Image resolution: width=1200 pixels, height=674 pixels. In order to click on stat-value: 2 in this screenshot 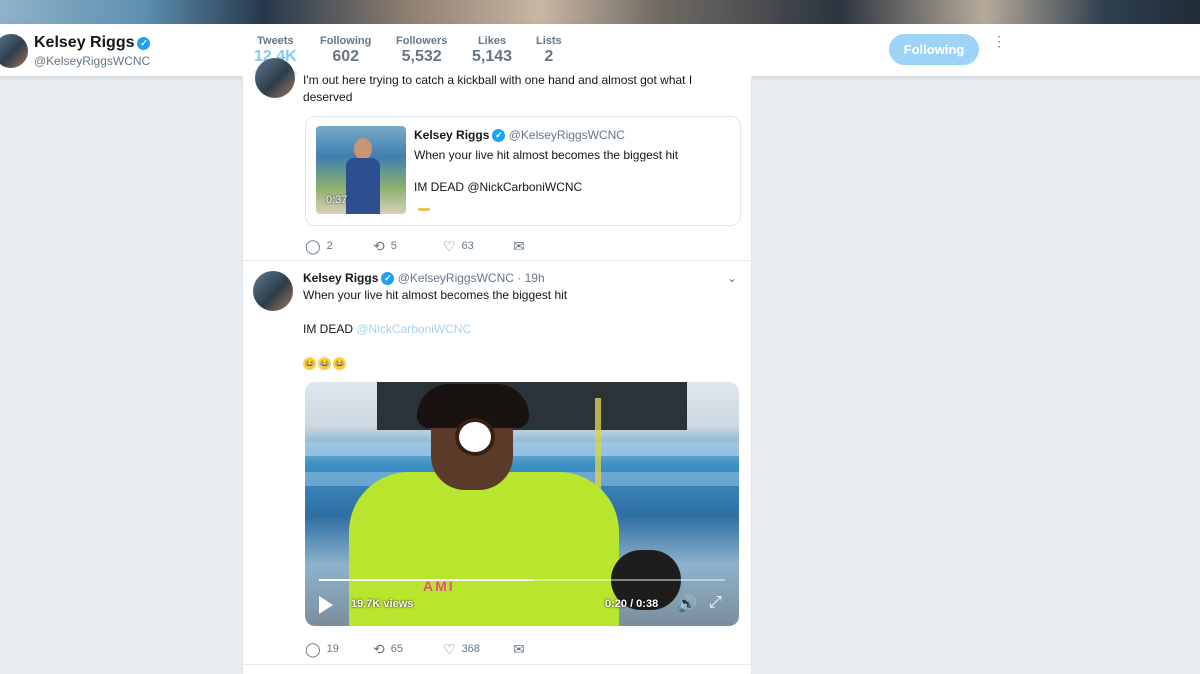, I will do `click(549, 56)`.